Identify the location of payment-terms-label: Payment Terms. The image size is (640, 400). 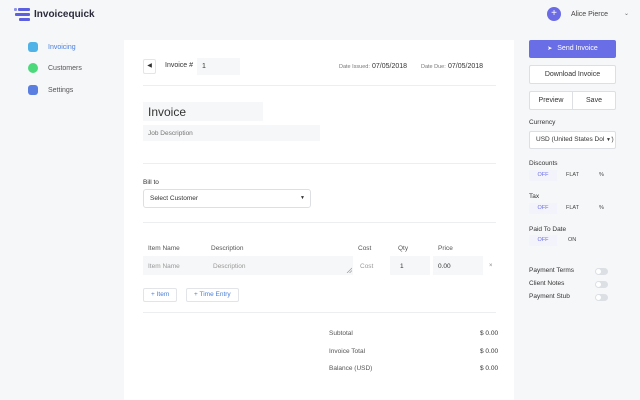
(552, 270).